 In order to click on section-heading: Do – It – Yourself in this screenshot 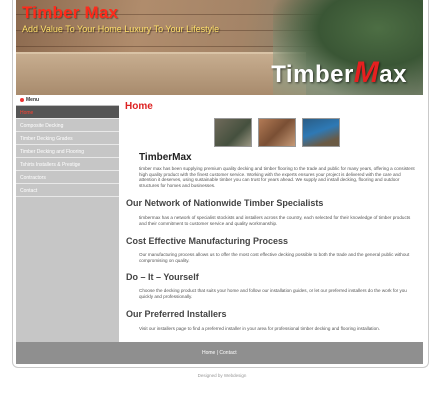, I will do `click(162, 277)`.